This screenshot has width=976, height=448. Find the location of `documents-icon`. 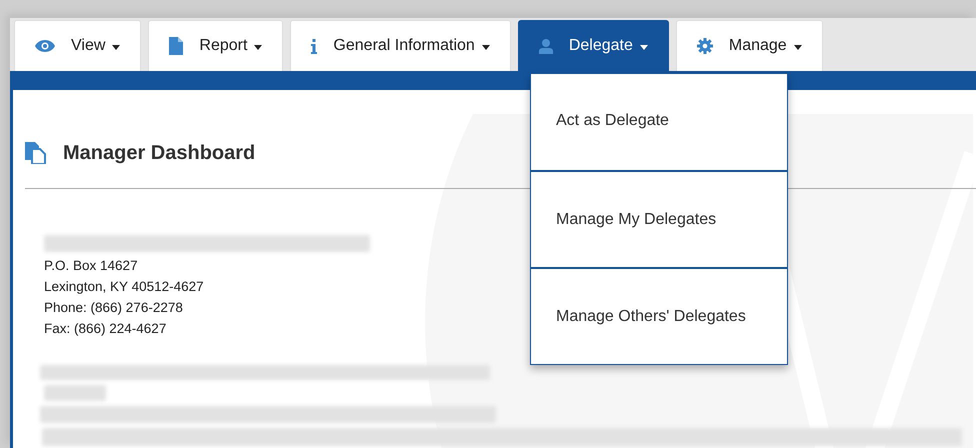

documents-icon is located at coordinates (36, 153).